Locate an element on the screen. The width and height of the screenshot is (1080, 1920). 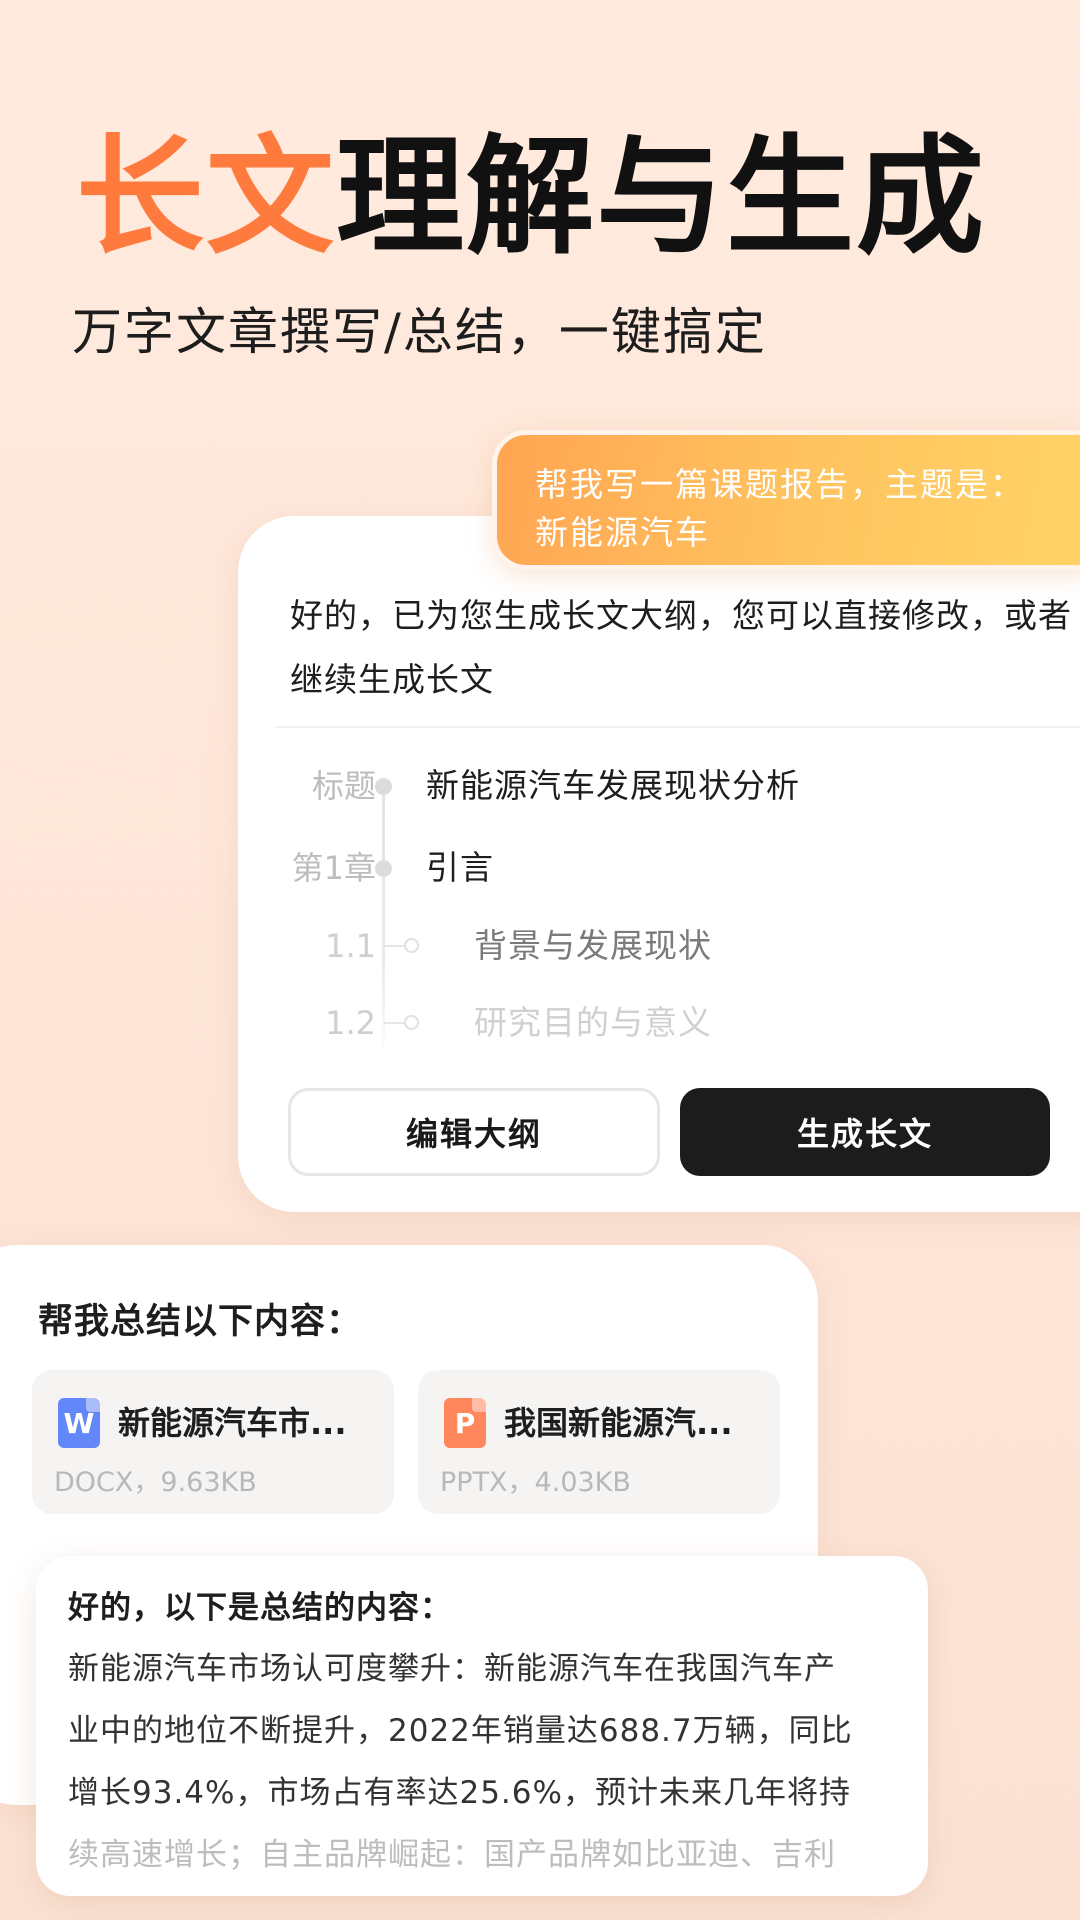
ppt-file-icon: P is located at coordinates (465, 1423).